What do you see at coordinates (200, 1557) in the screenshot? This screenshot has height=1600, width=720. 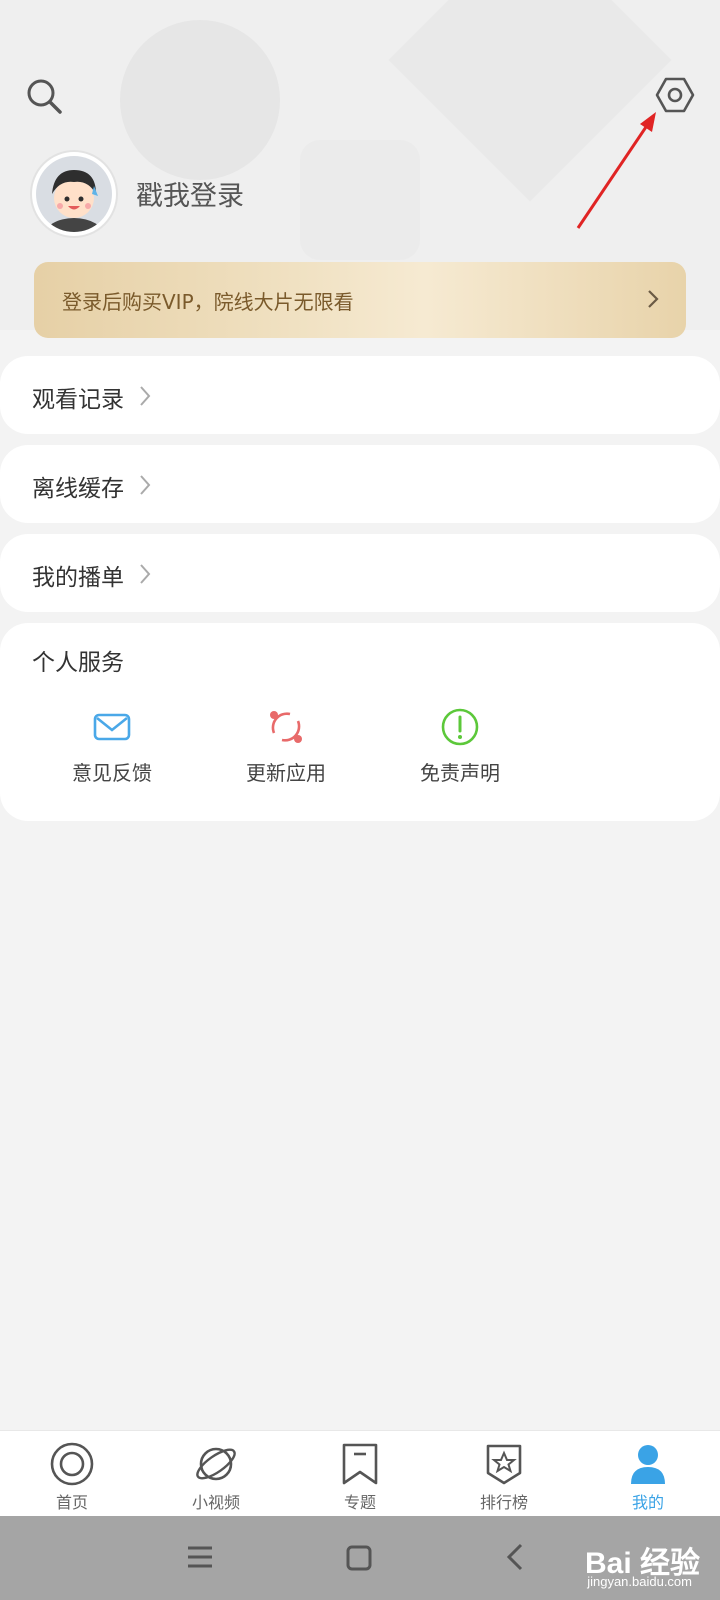 I see `menu-icon` at bounding box center [200, 1557].